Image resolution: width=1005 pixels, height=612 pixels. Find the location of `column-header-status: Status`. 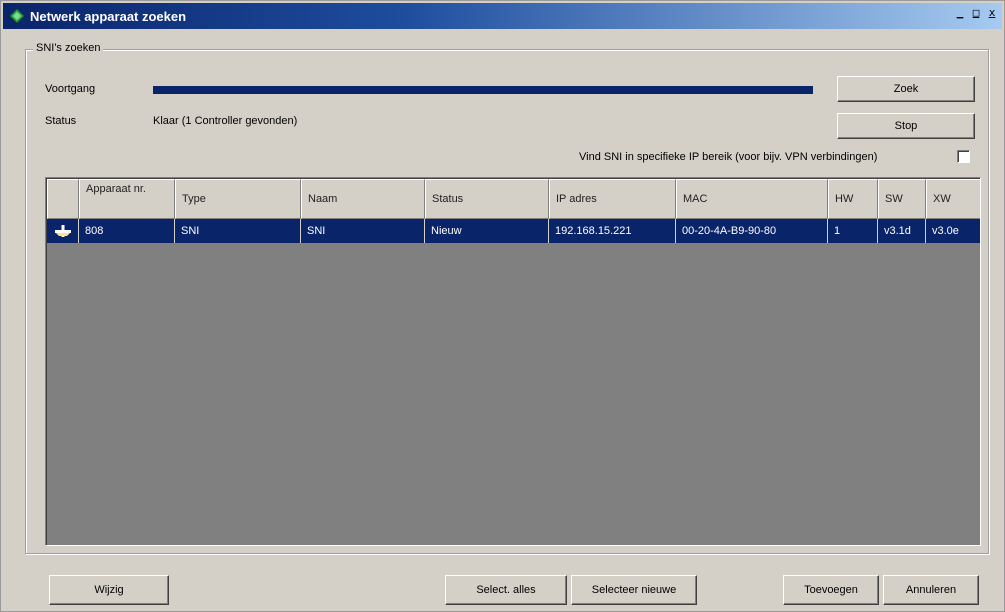

column-header-status: Status is located at coordinates (487, 199).